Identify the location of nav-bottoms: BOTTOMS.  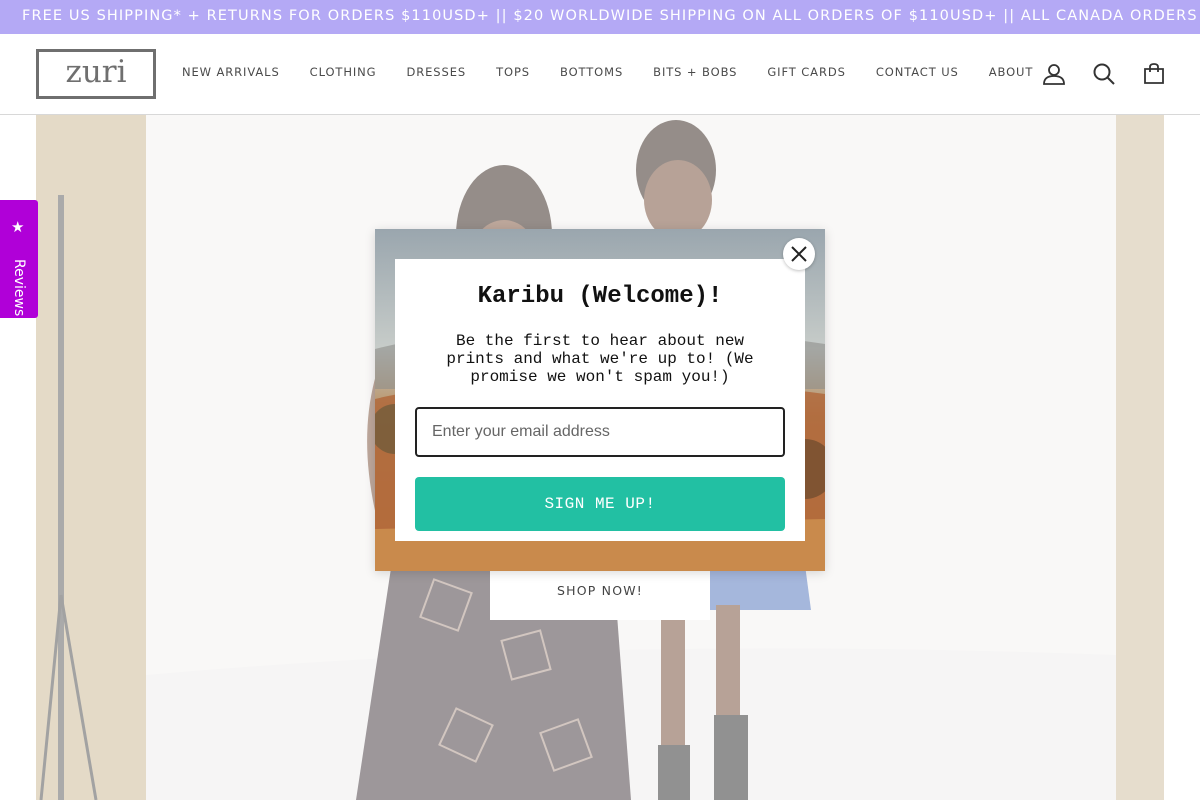
(591, 74).